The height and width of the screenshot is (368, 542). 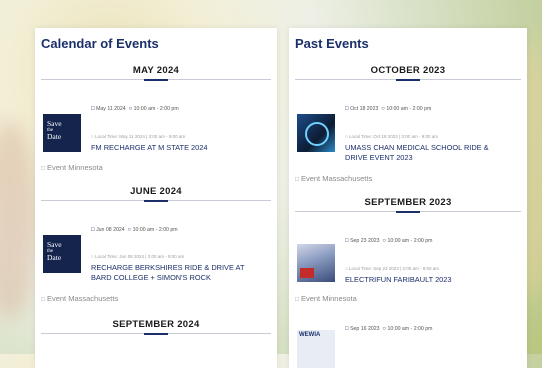 I want to click on event-title-line: UMASS CHAN MEDICAL SCHOOL RIDE &, so click(x=417, y=147).